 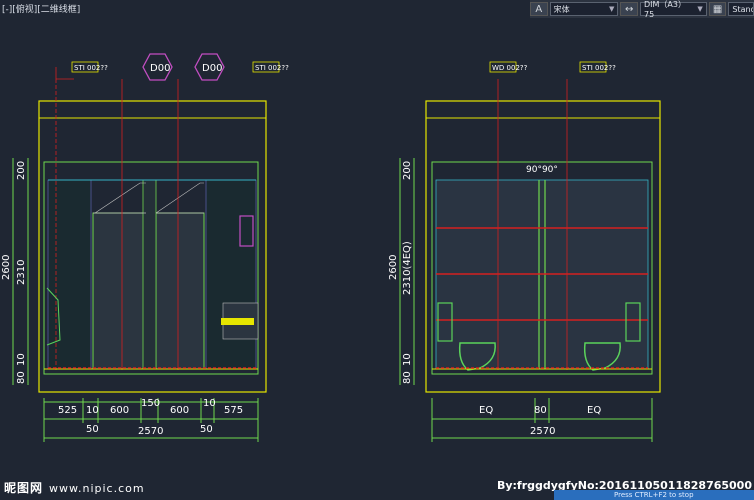 I want to click on dimension-icon: ↔, so click(x=629, y=9).